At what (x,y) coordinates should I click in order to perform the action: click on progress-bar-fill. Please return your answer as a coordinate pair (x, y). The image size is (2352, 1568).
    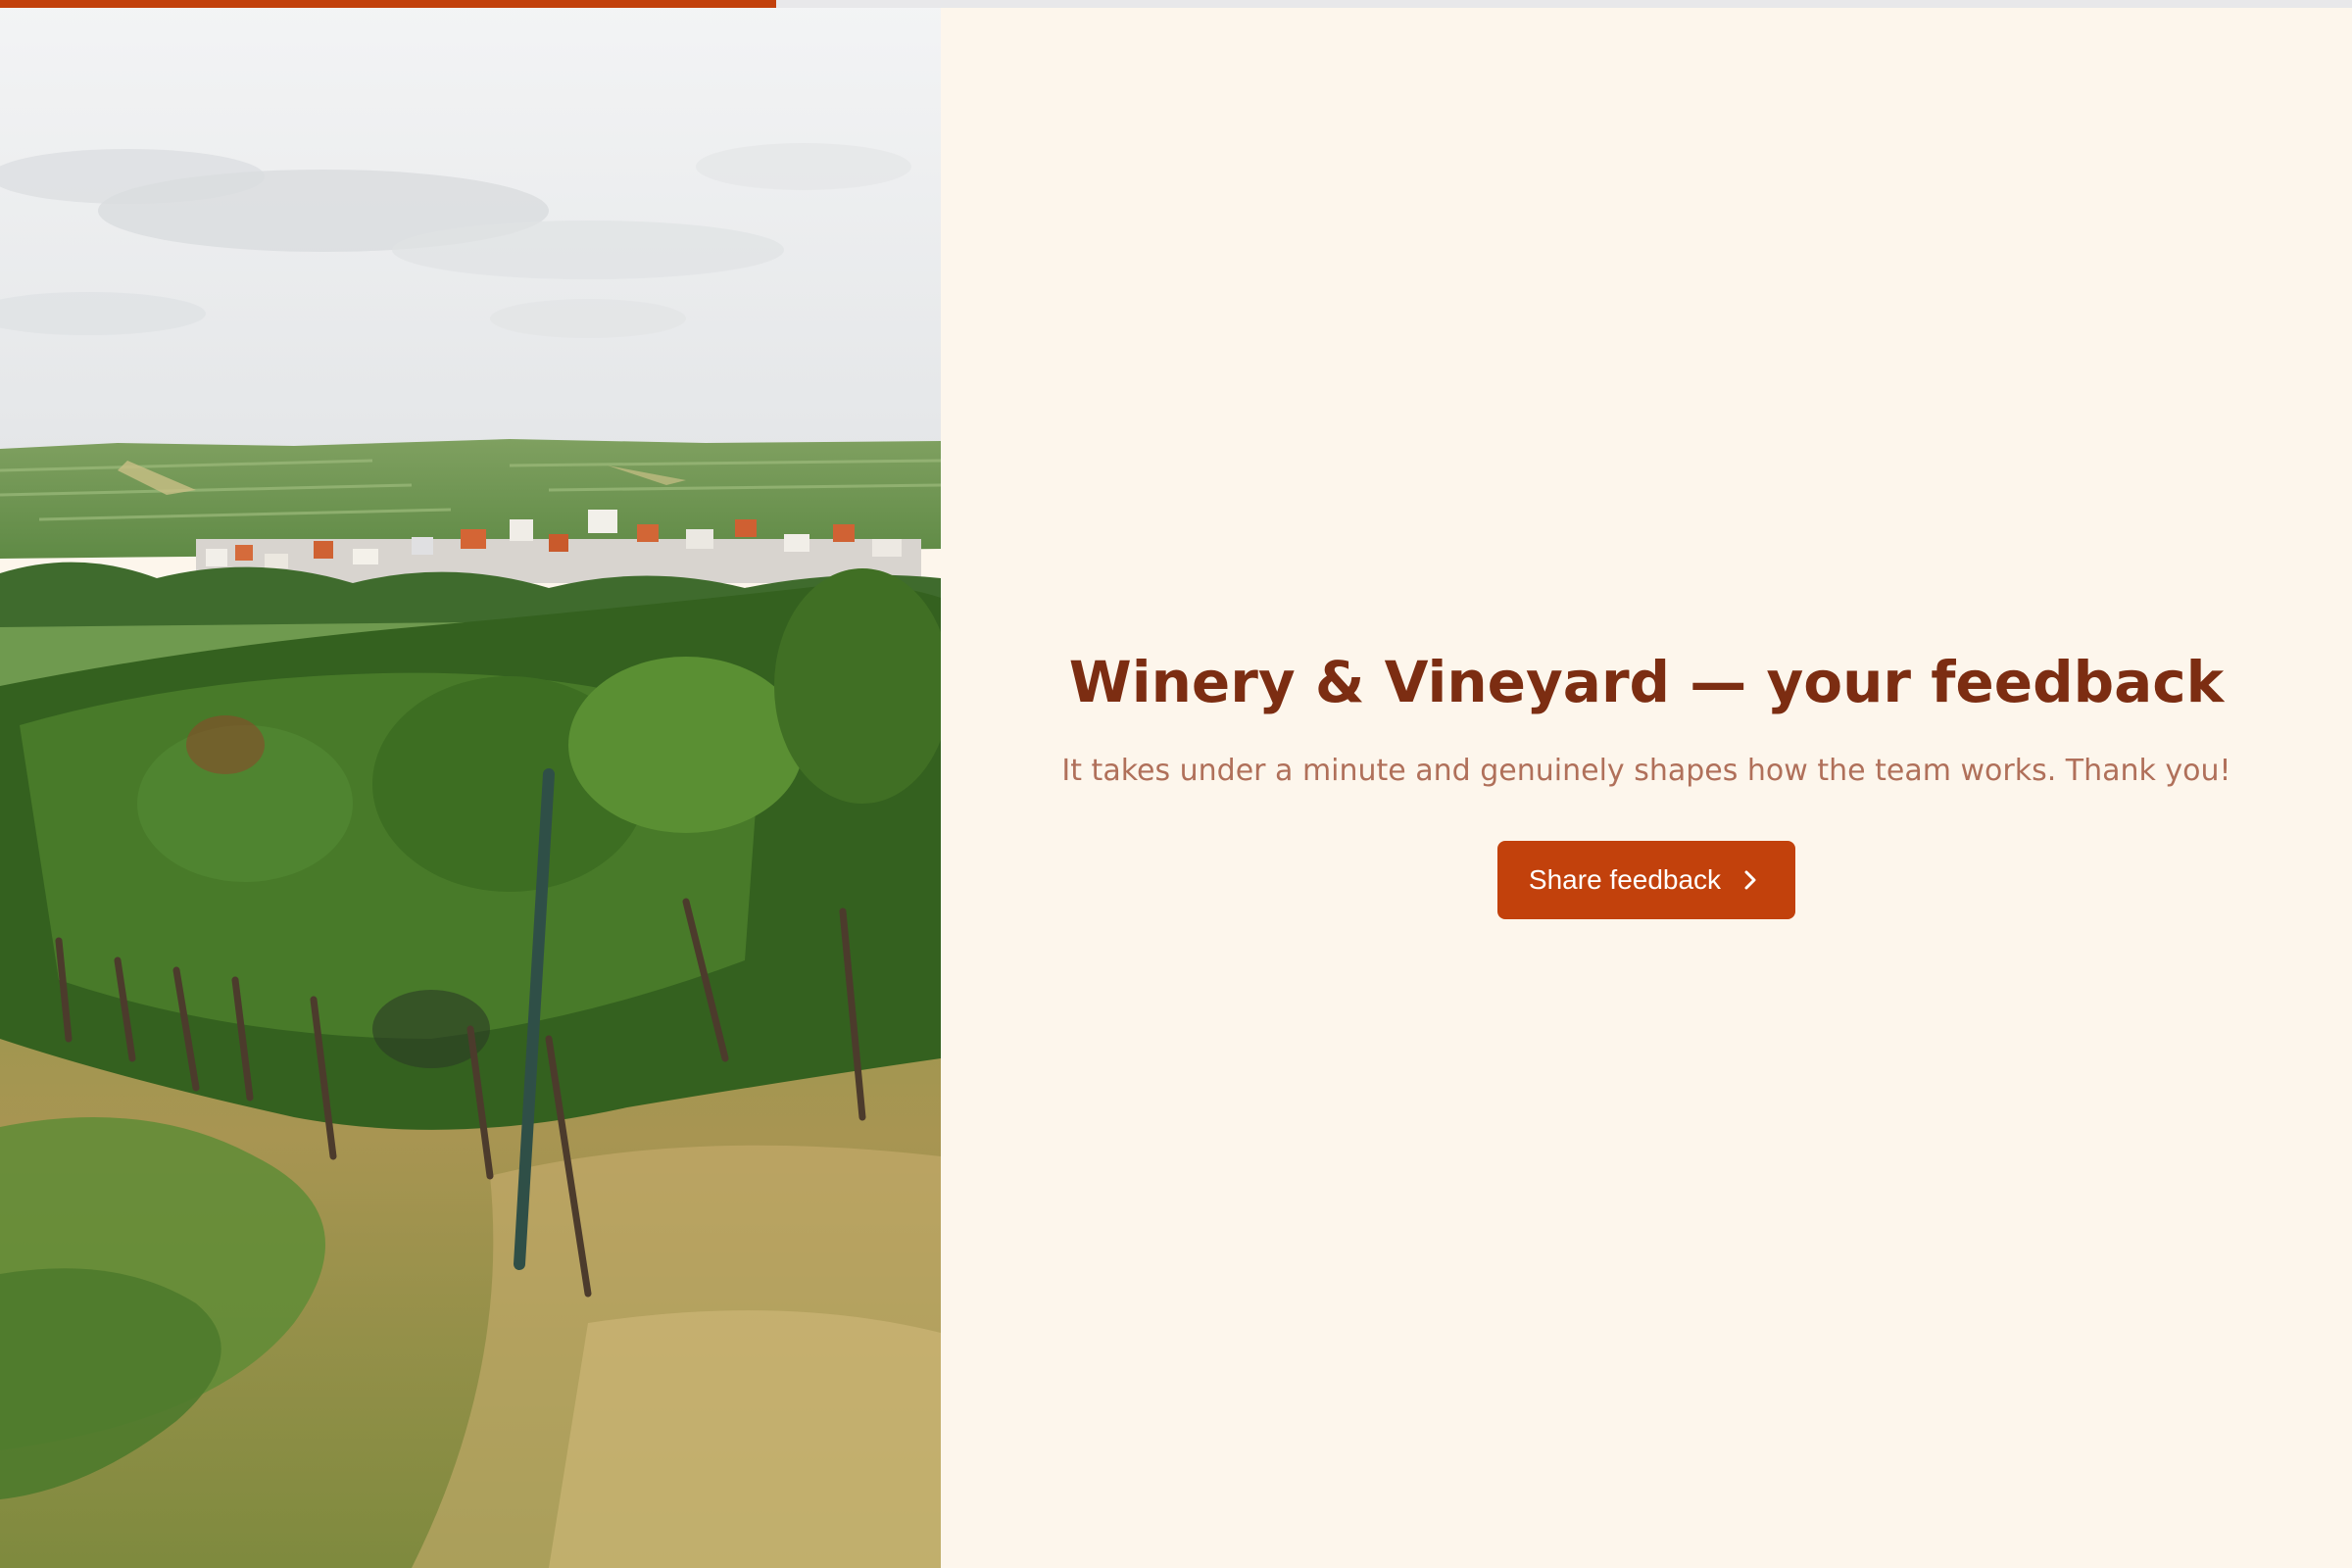
    Looking at the image, I should click on (388, 4).